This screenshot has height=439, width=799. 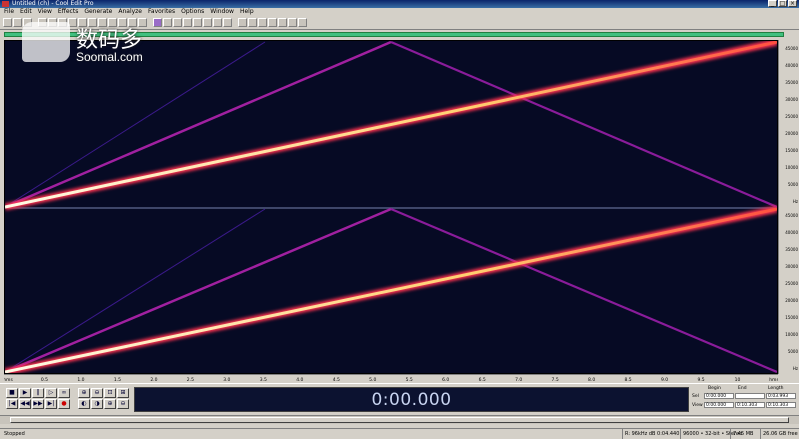 I want to click on watermark: 数码多 Soomal.com, so click(x=102, y=43).